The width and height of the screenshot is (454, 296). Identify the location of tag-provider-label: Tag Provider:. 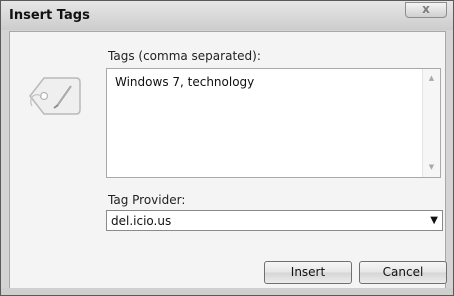
(147, 200).